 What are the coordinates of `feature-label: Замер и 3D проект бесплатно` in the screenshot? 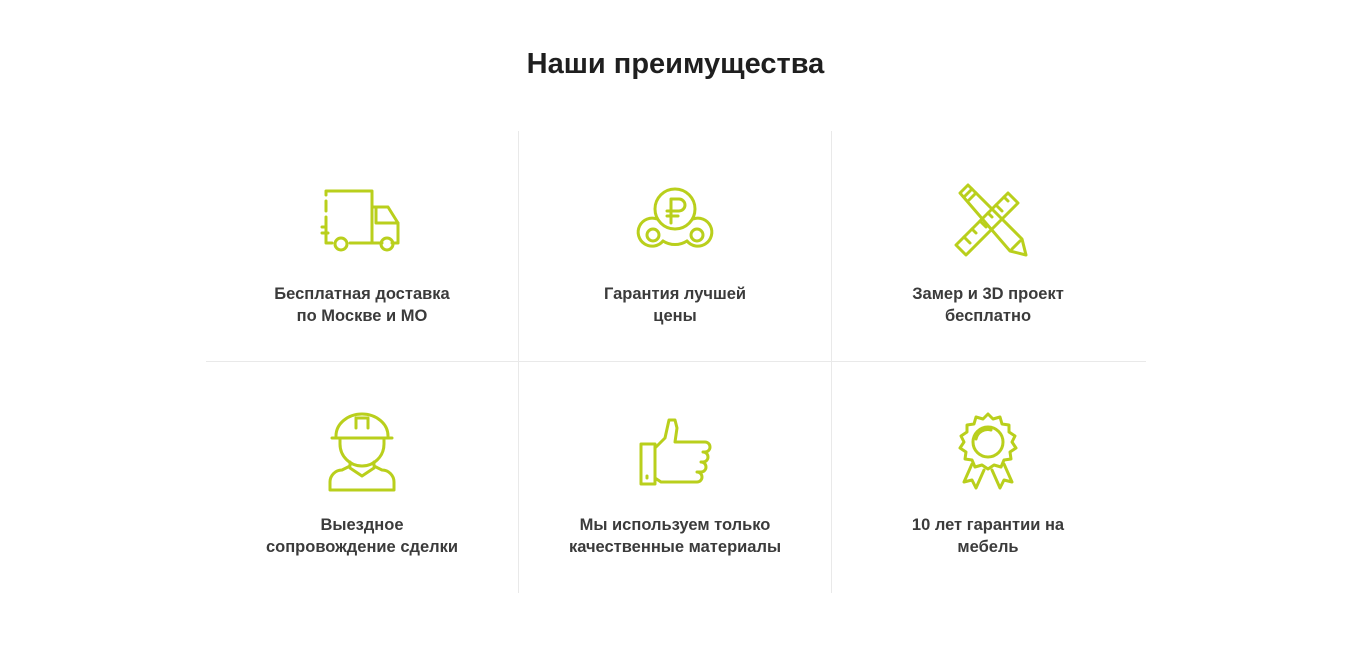 It's located at (988, 305).